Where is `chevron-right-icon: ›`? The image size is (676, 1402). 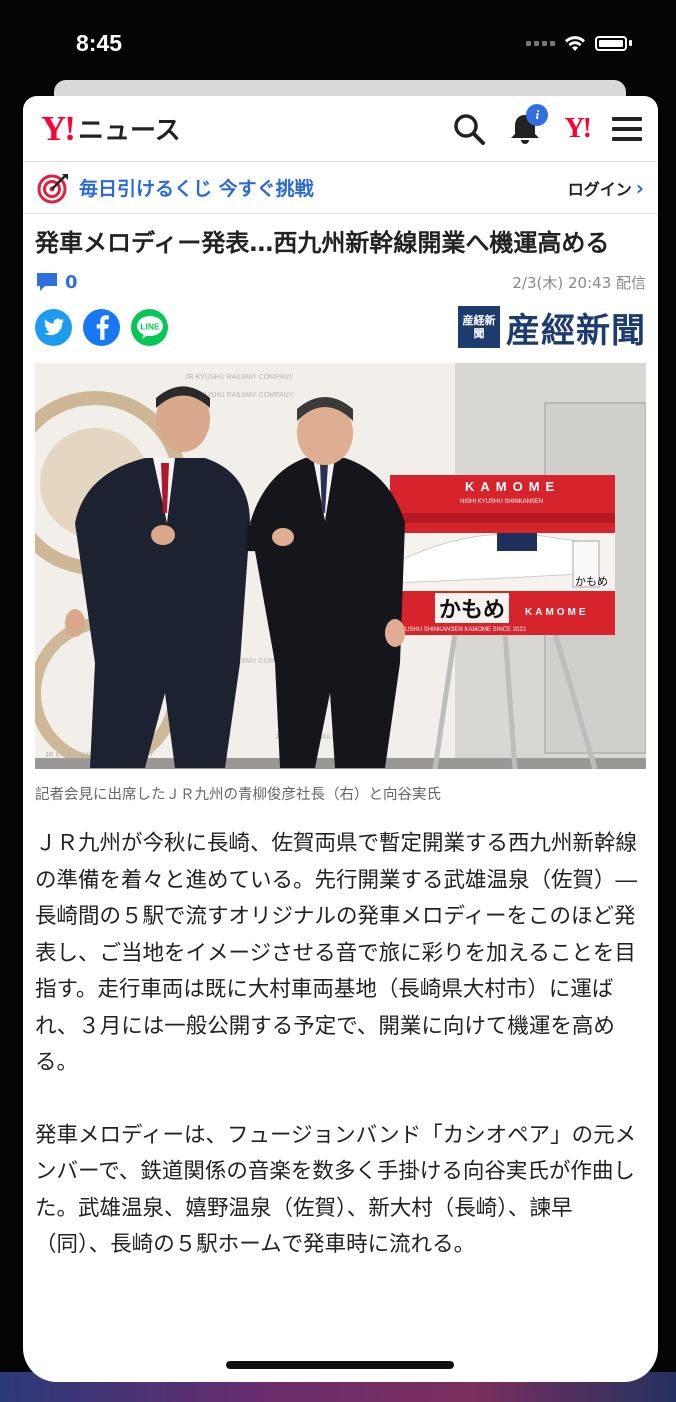 chevron-right-icon: › is located at coordinates (639, 187).